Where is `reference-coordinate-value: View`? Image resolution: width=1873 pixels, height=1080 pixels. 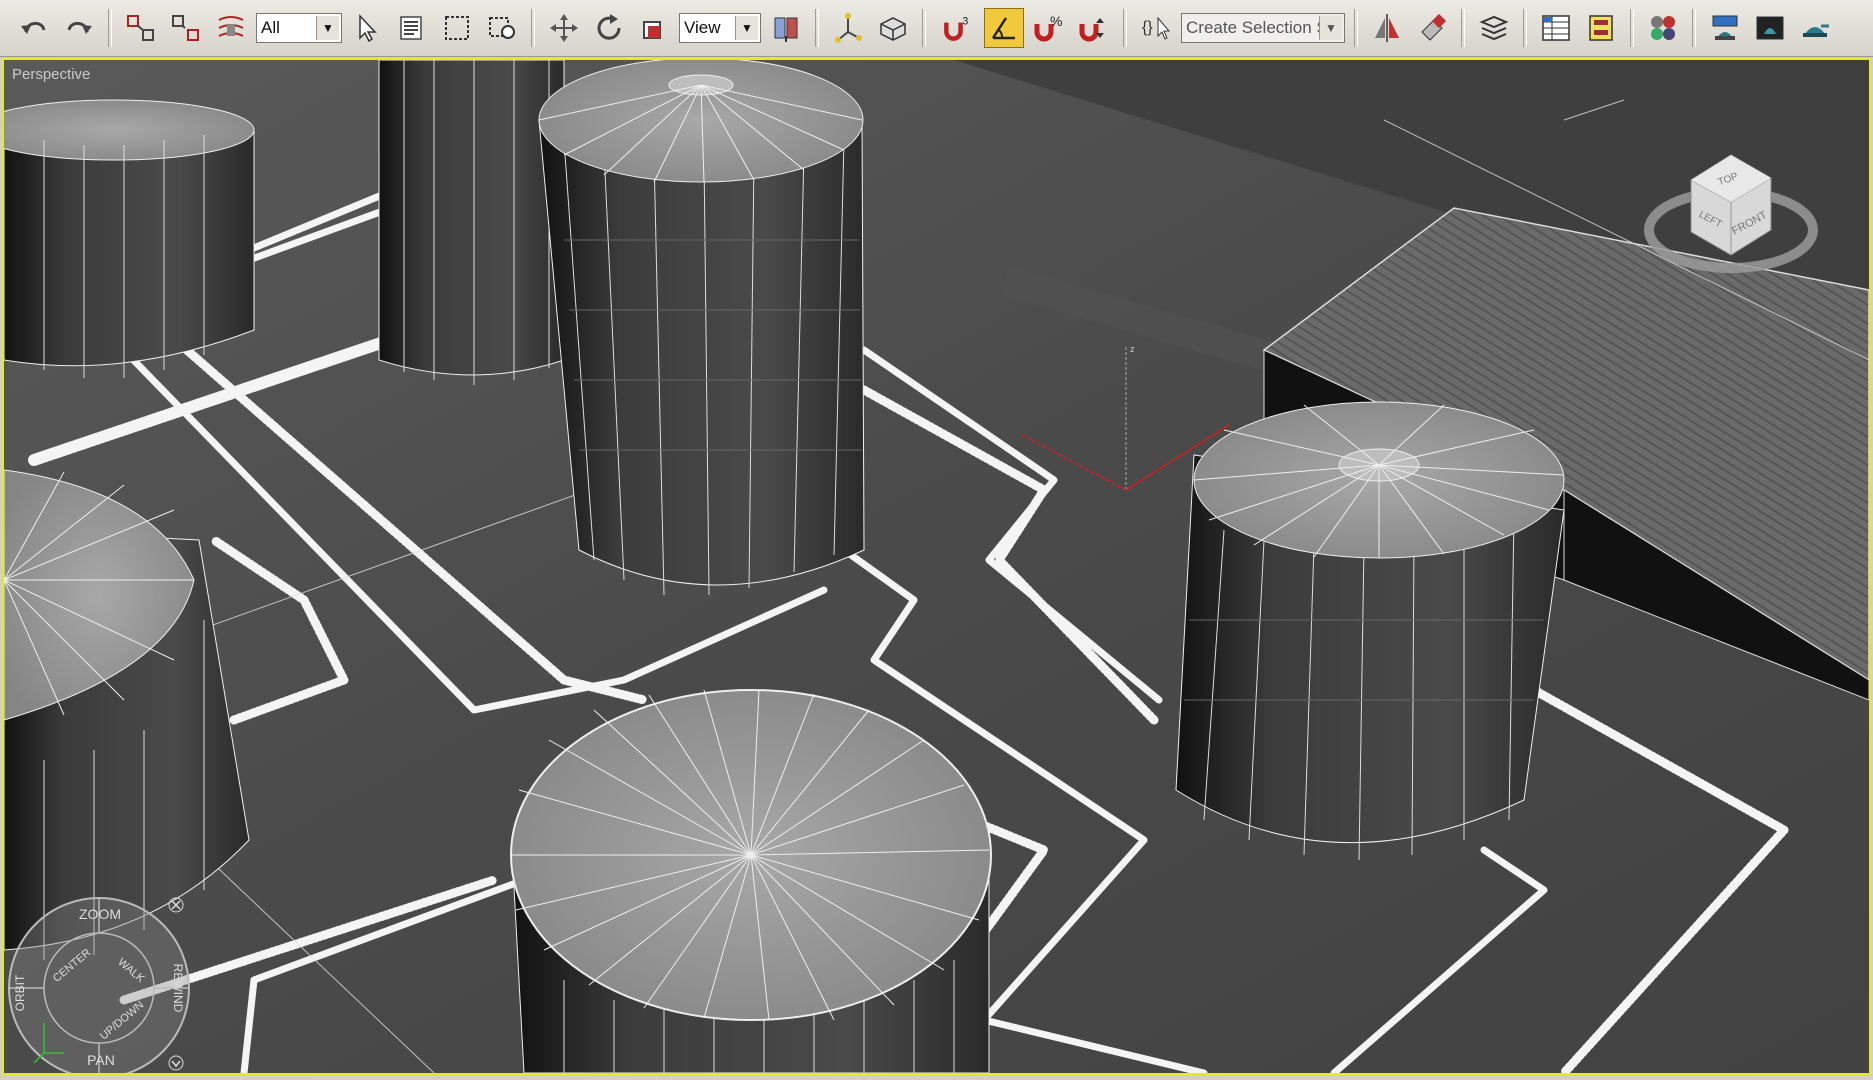 reference-coordinate-value: View is located at coordinates (702, 27).